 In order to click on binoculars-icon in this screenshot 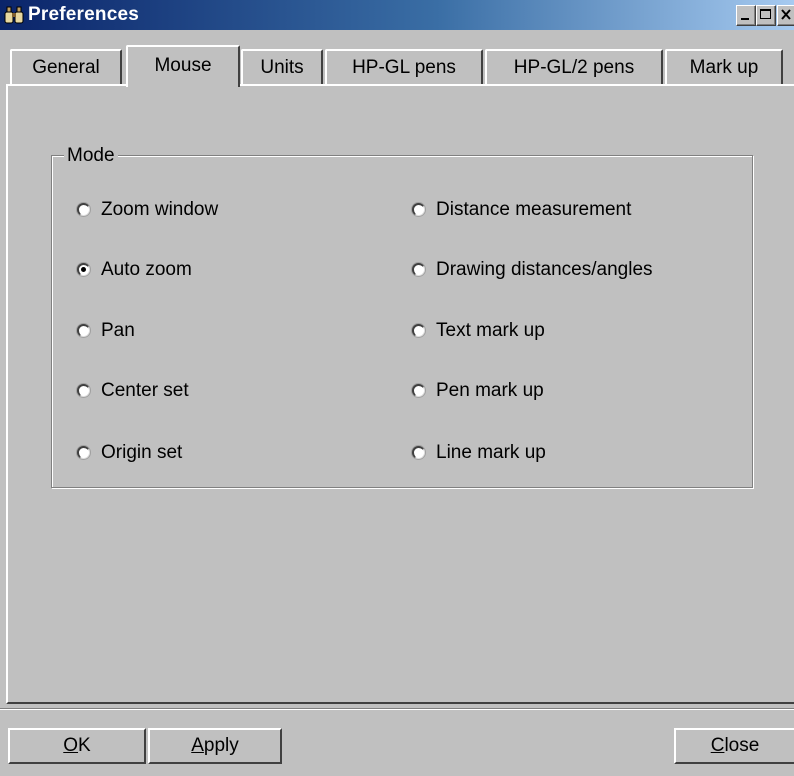, I will do `click(15, 15)`.